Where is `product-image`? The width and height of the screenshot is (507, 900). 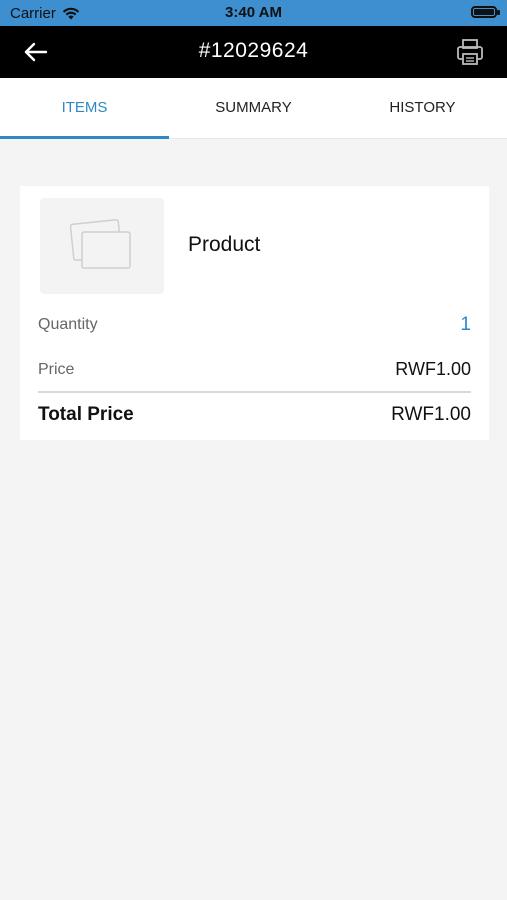
product-image is located at coordinates (102, 246).